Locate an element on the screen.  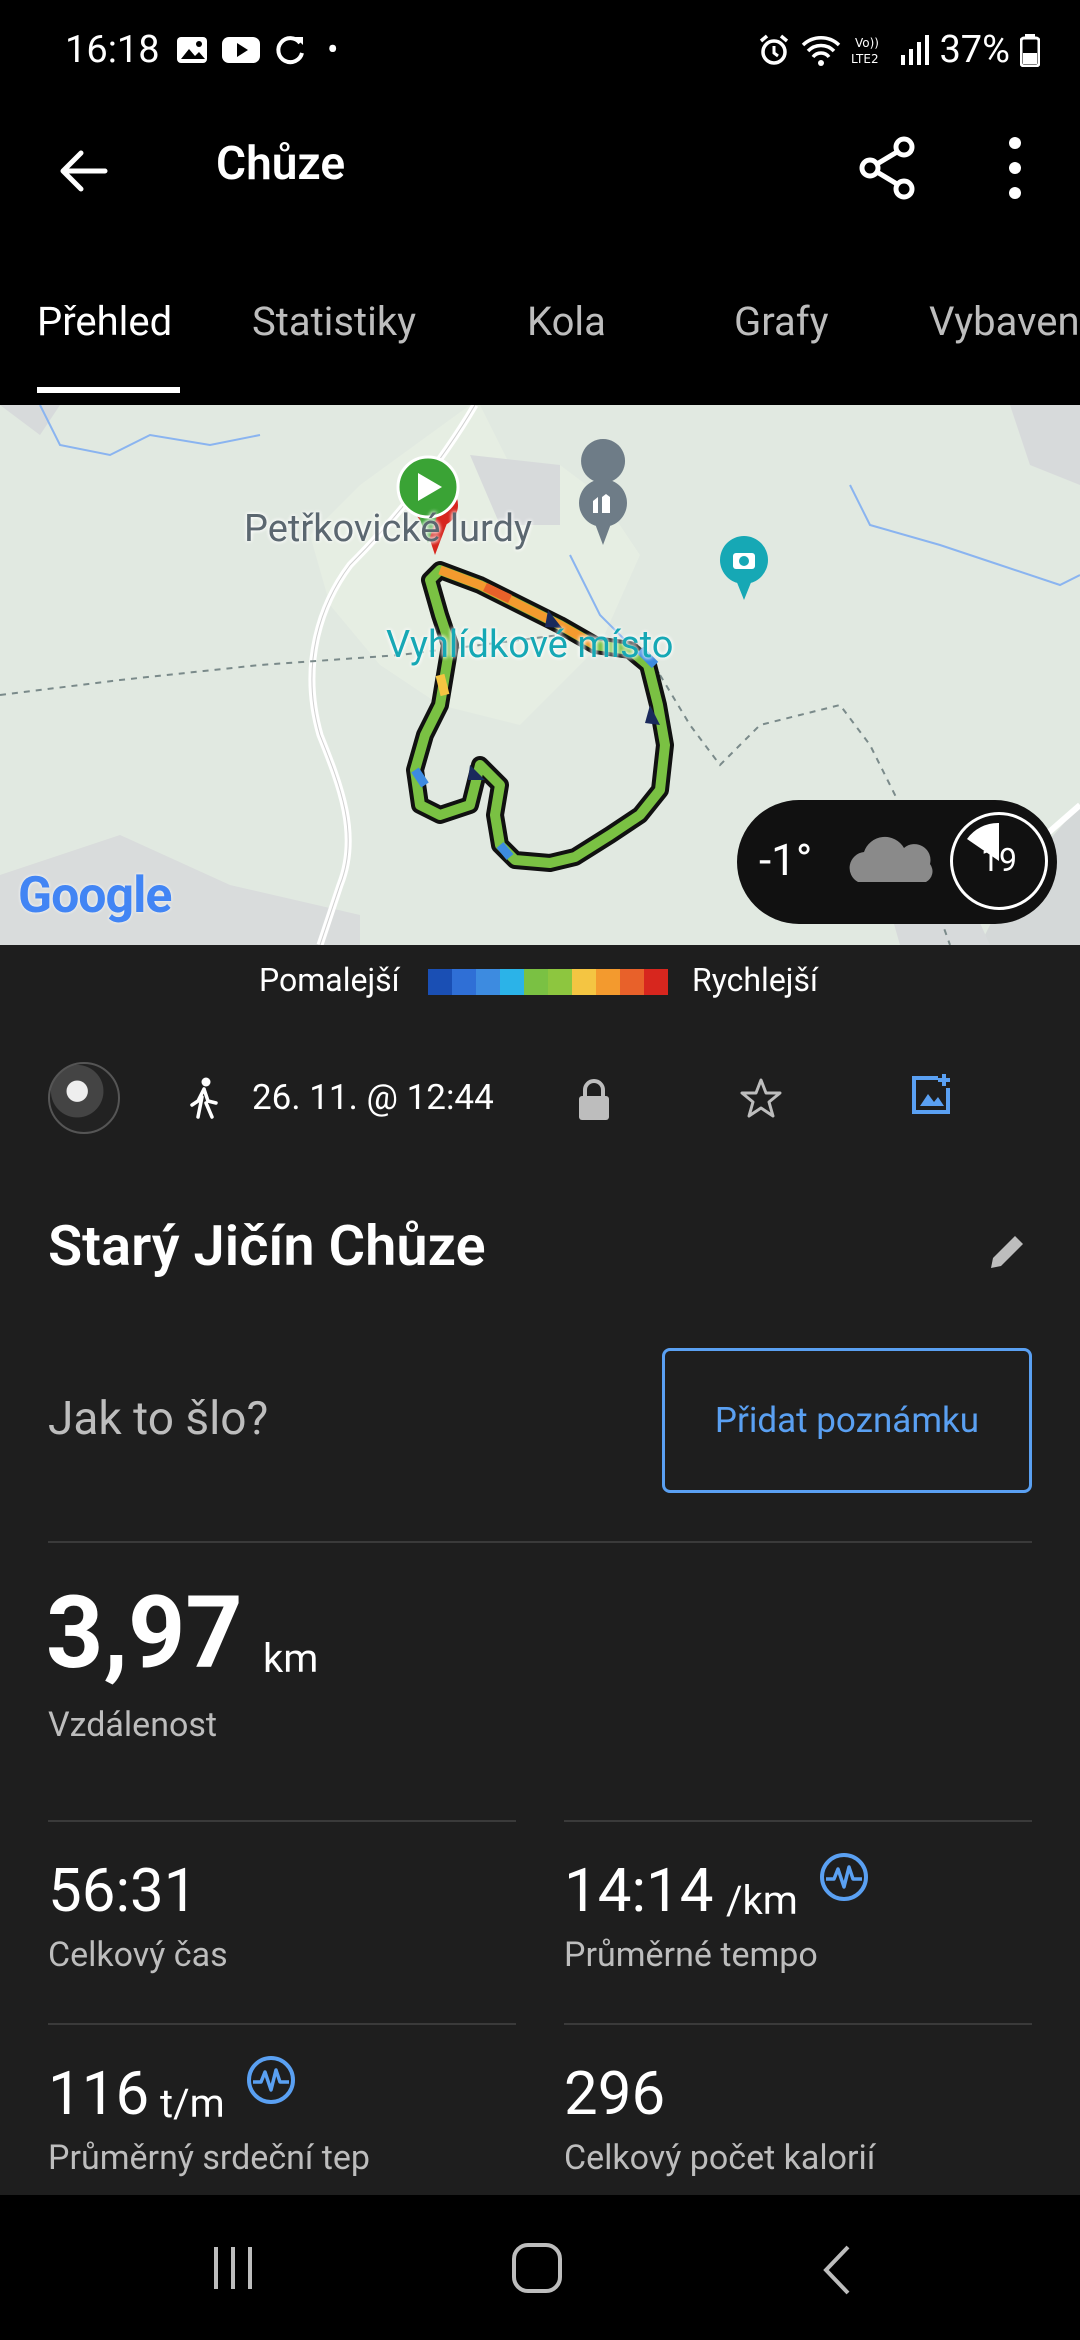
page-title: Chůze is located at coordinates (281, 164).